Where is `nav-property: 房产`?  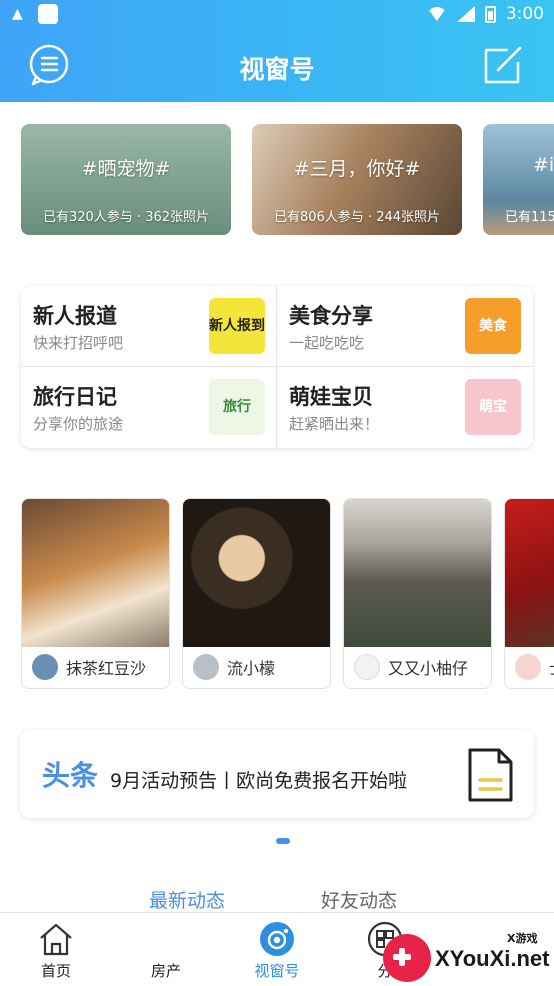 nav-property: 房产 is located at coordinates (166, 949).